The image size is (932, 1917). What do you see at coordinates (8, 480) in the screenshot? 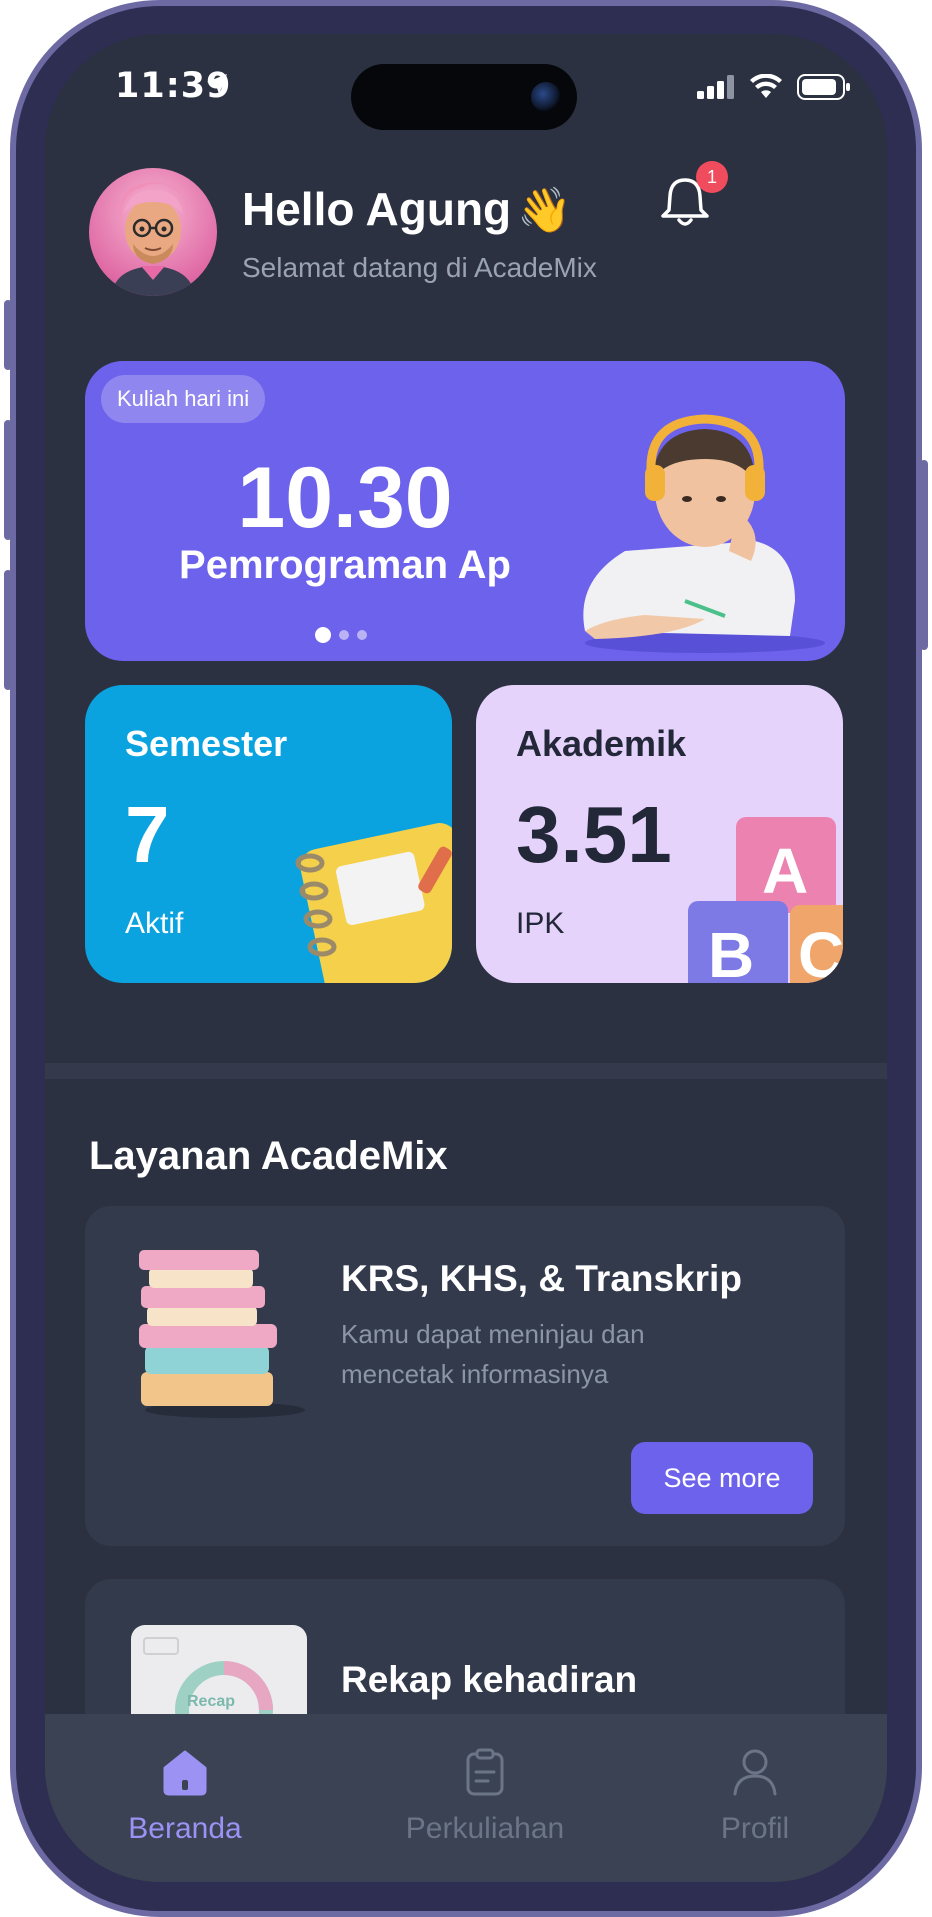
I see `volume-up-button` at bounding box center [8, 480].